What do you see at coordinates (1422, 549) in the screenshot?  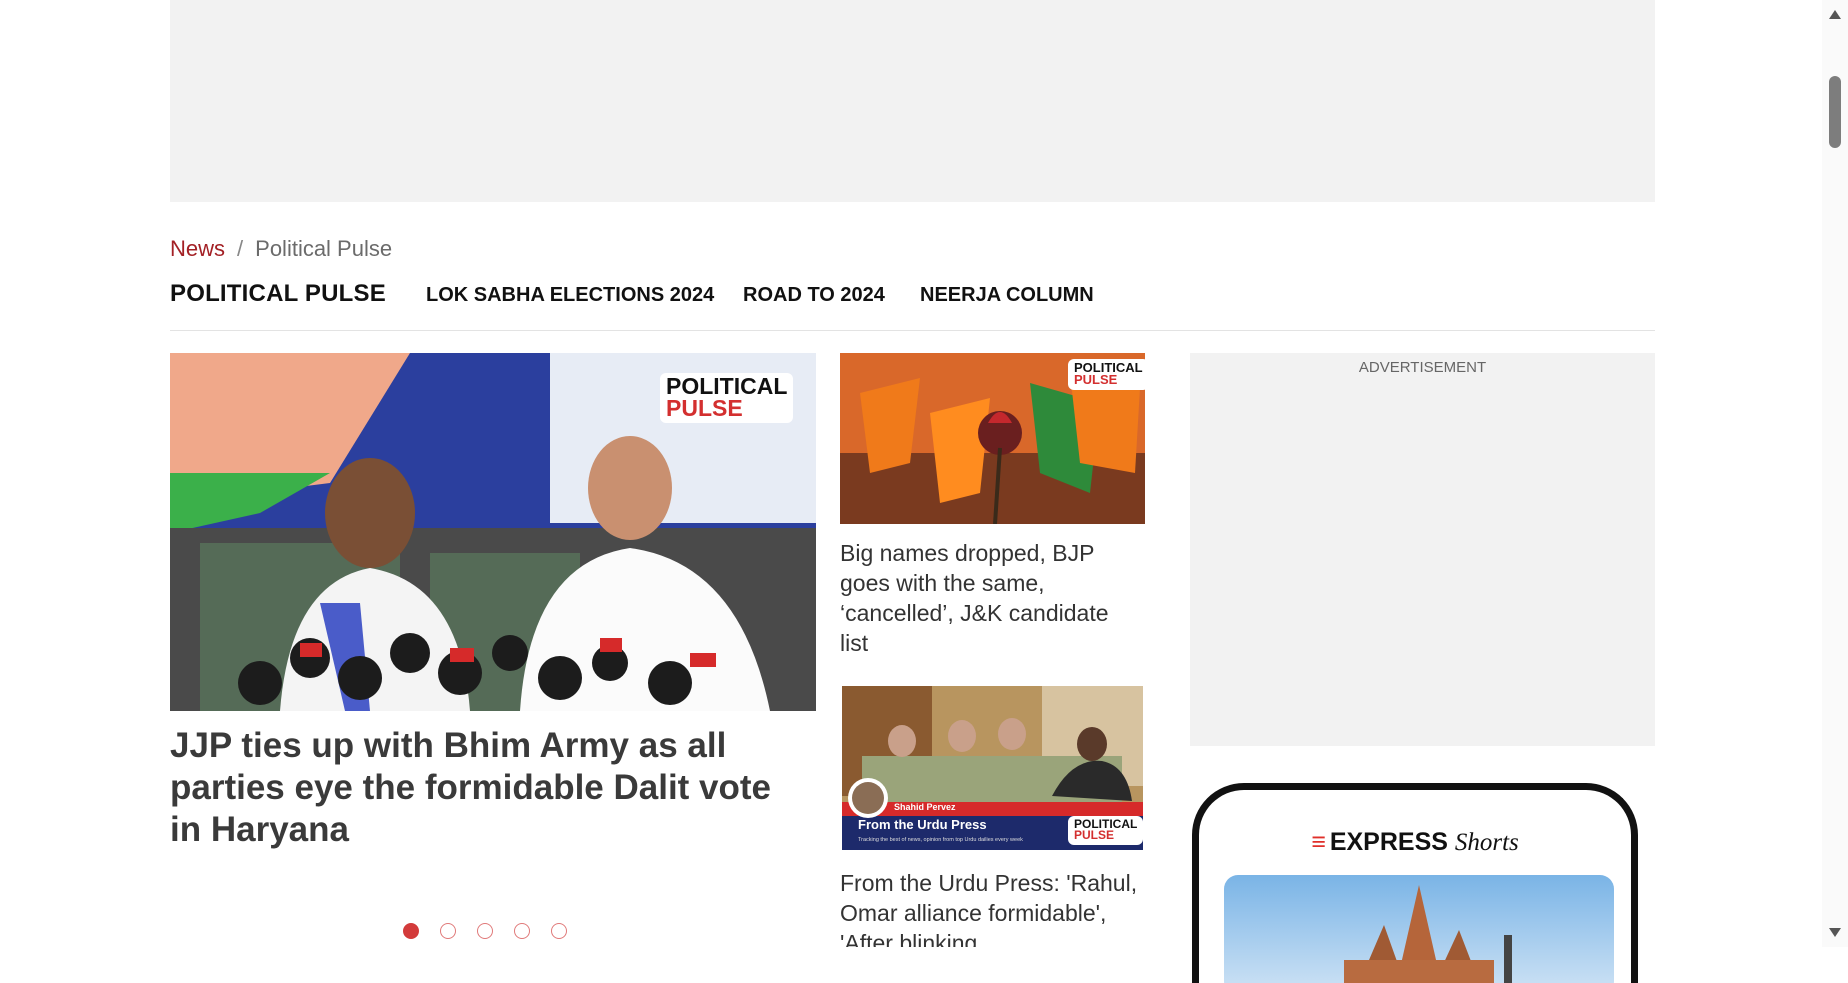 I see `sidebar-ad-slot: ADVERTISEMENT` at bounding box center [1422, 549].